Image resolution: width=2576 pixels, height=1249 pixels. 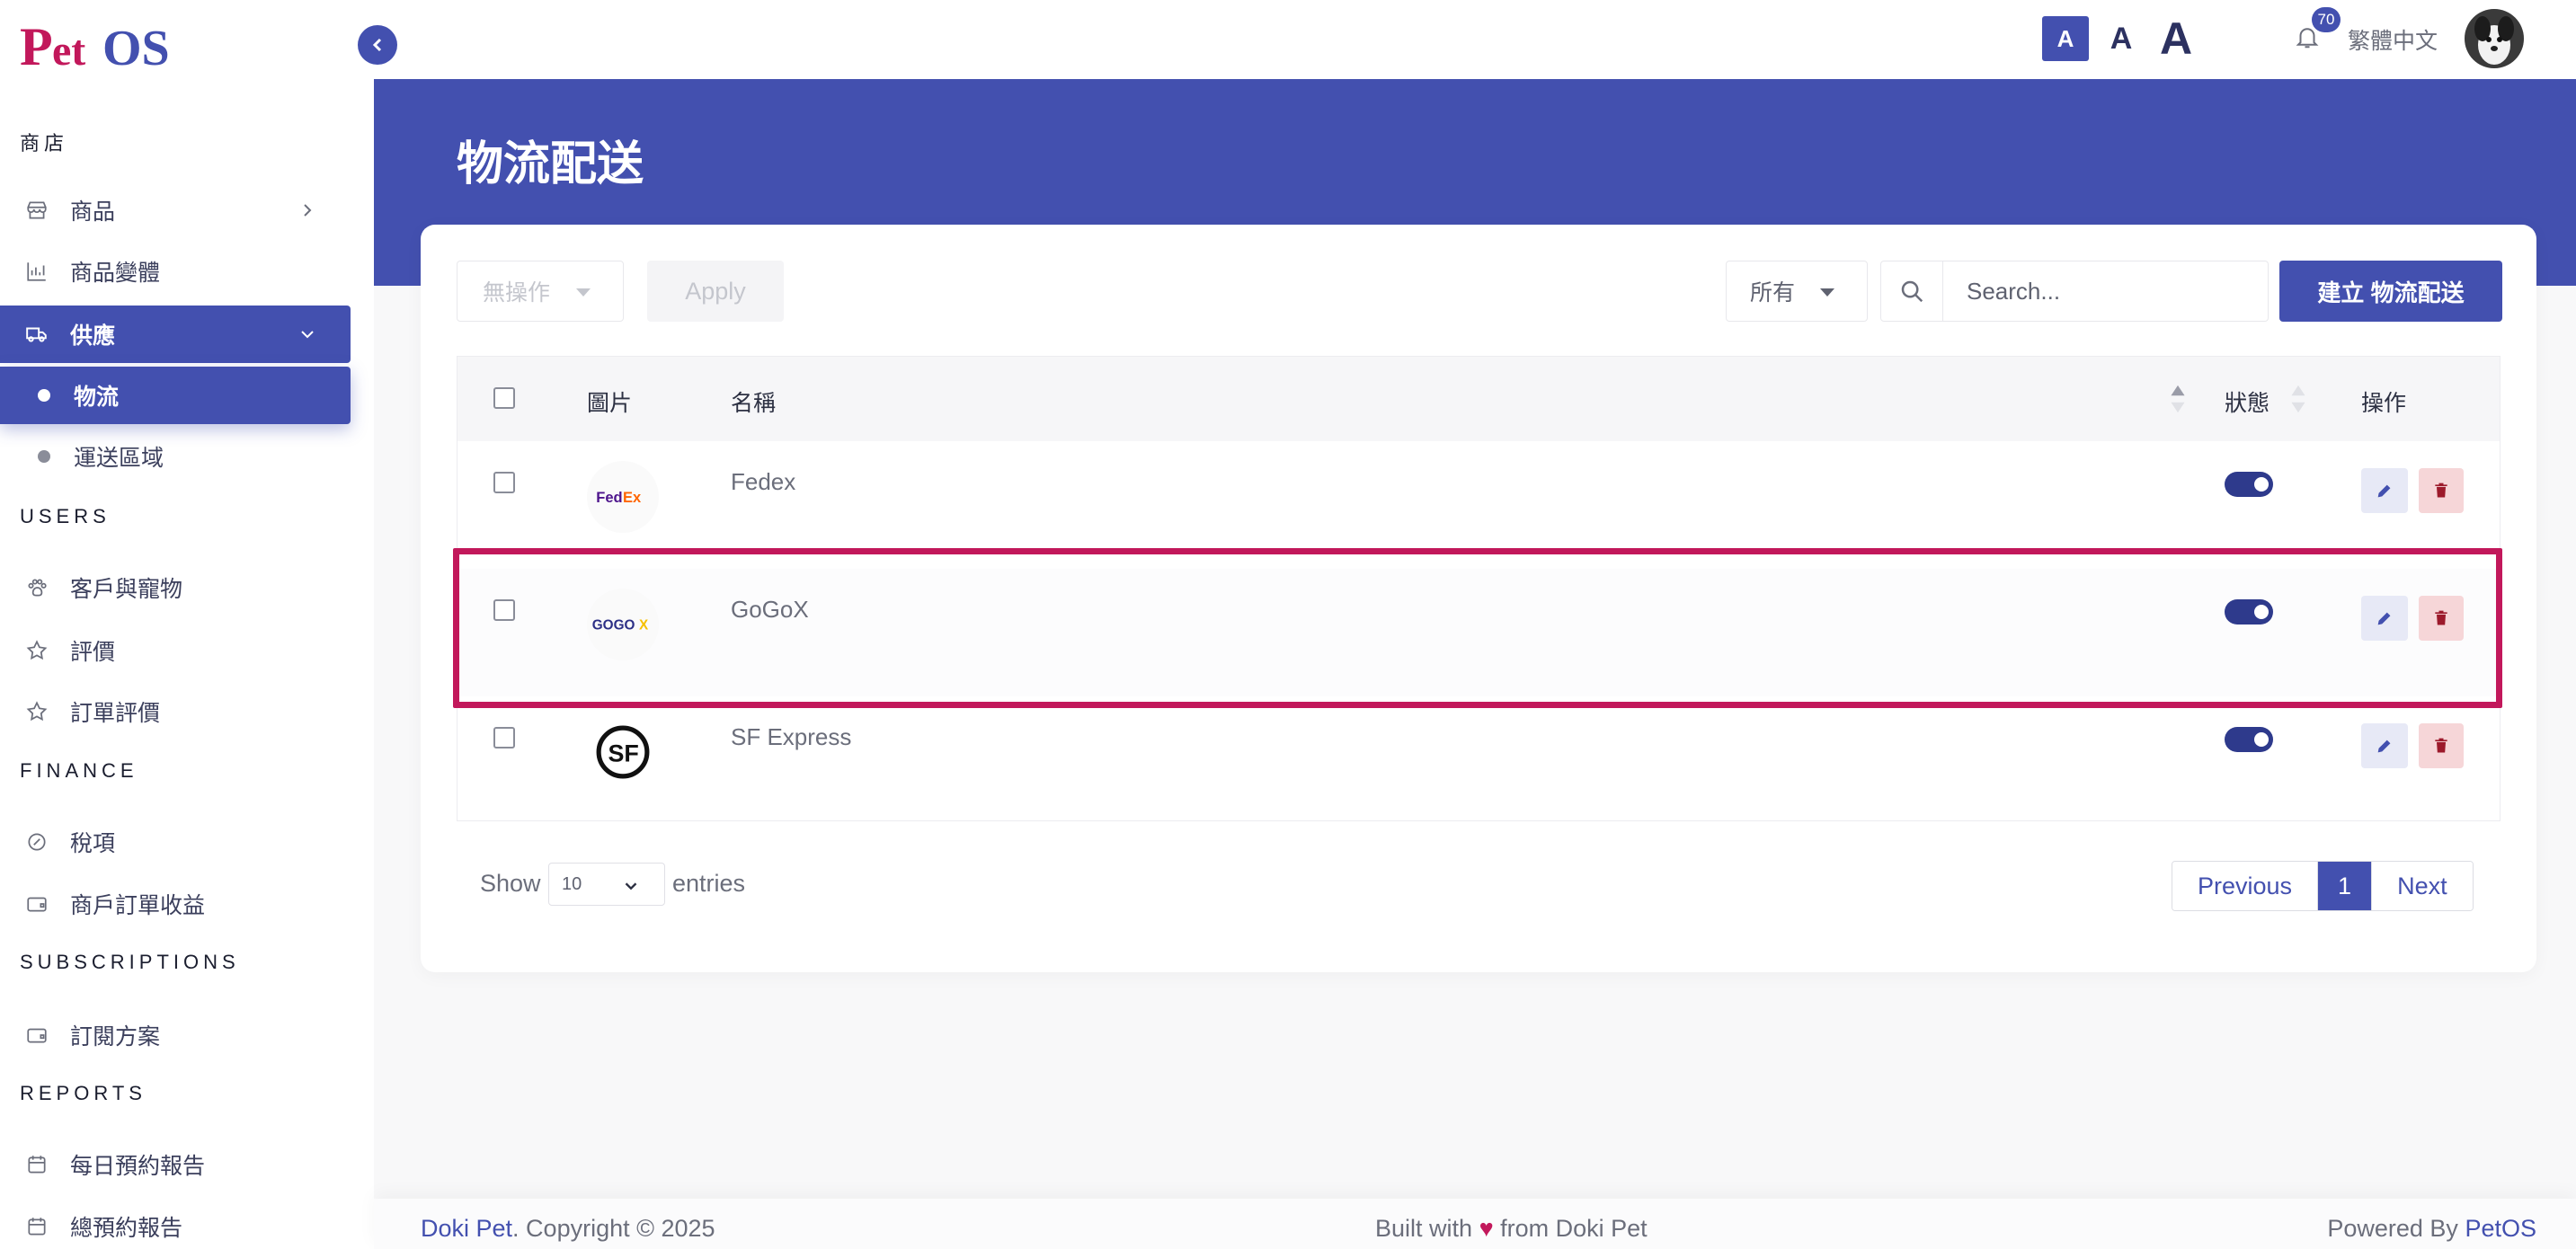 What do you see at coordinates (2326, 19) in the screenshot?
I see `notification-badge: 70` at bounding box center [2326, 19].